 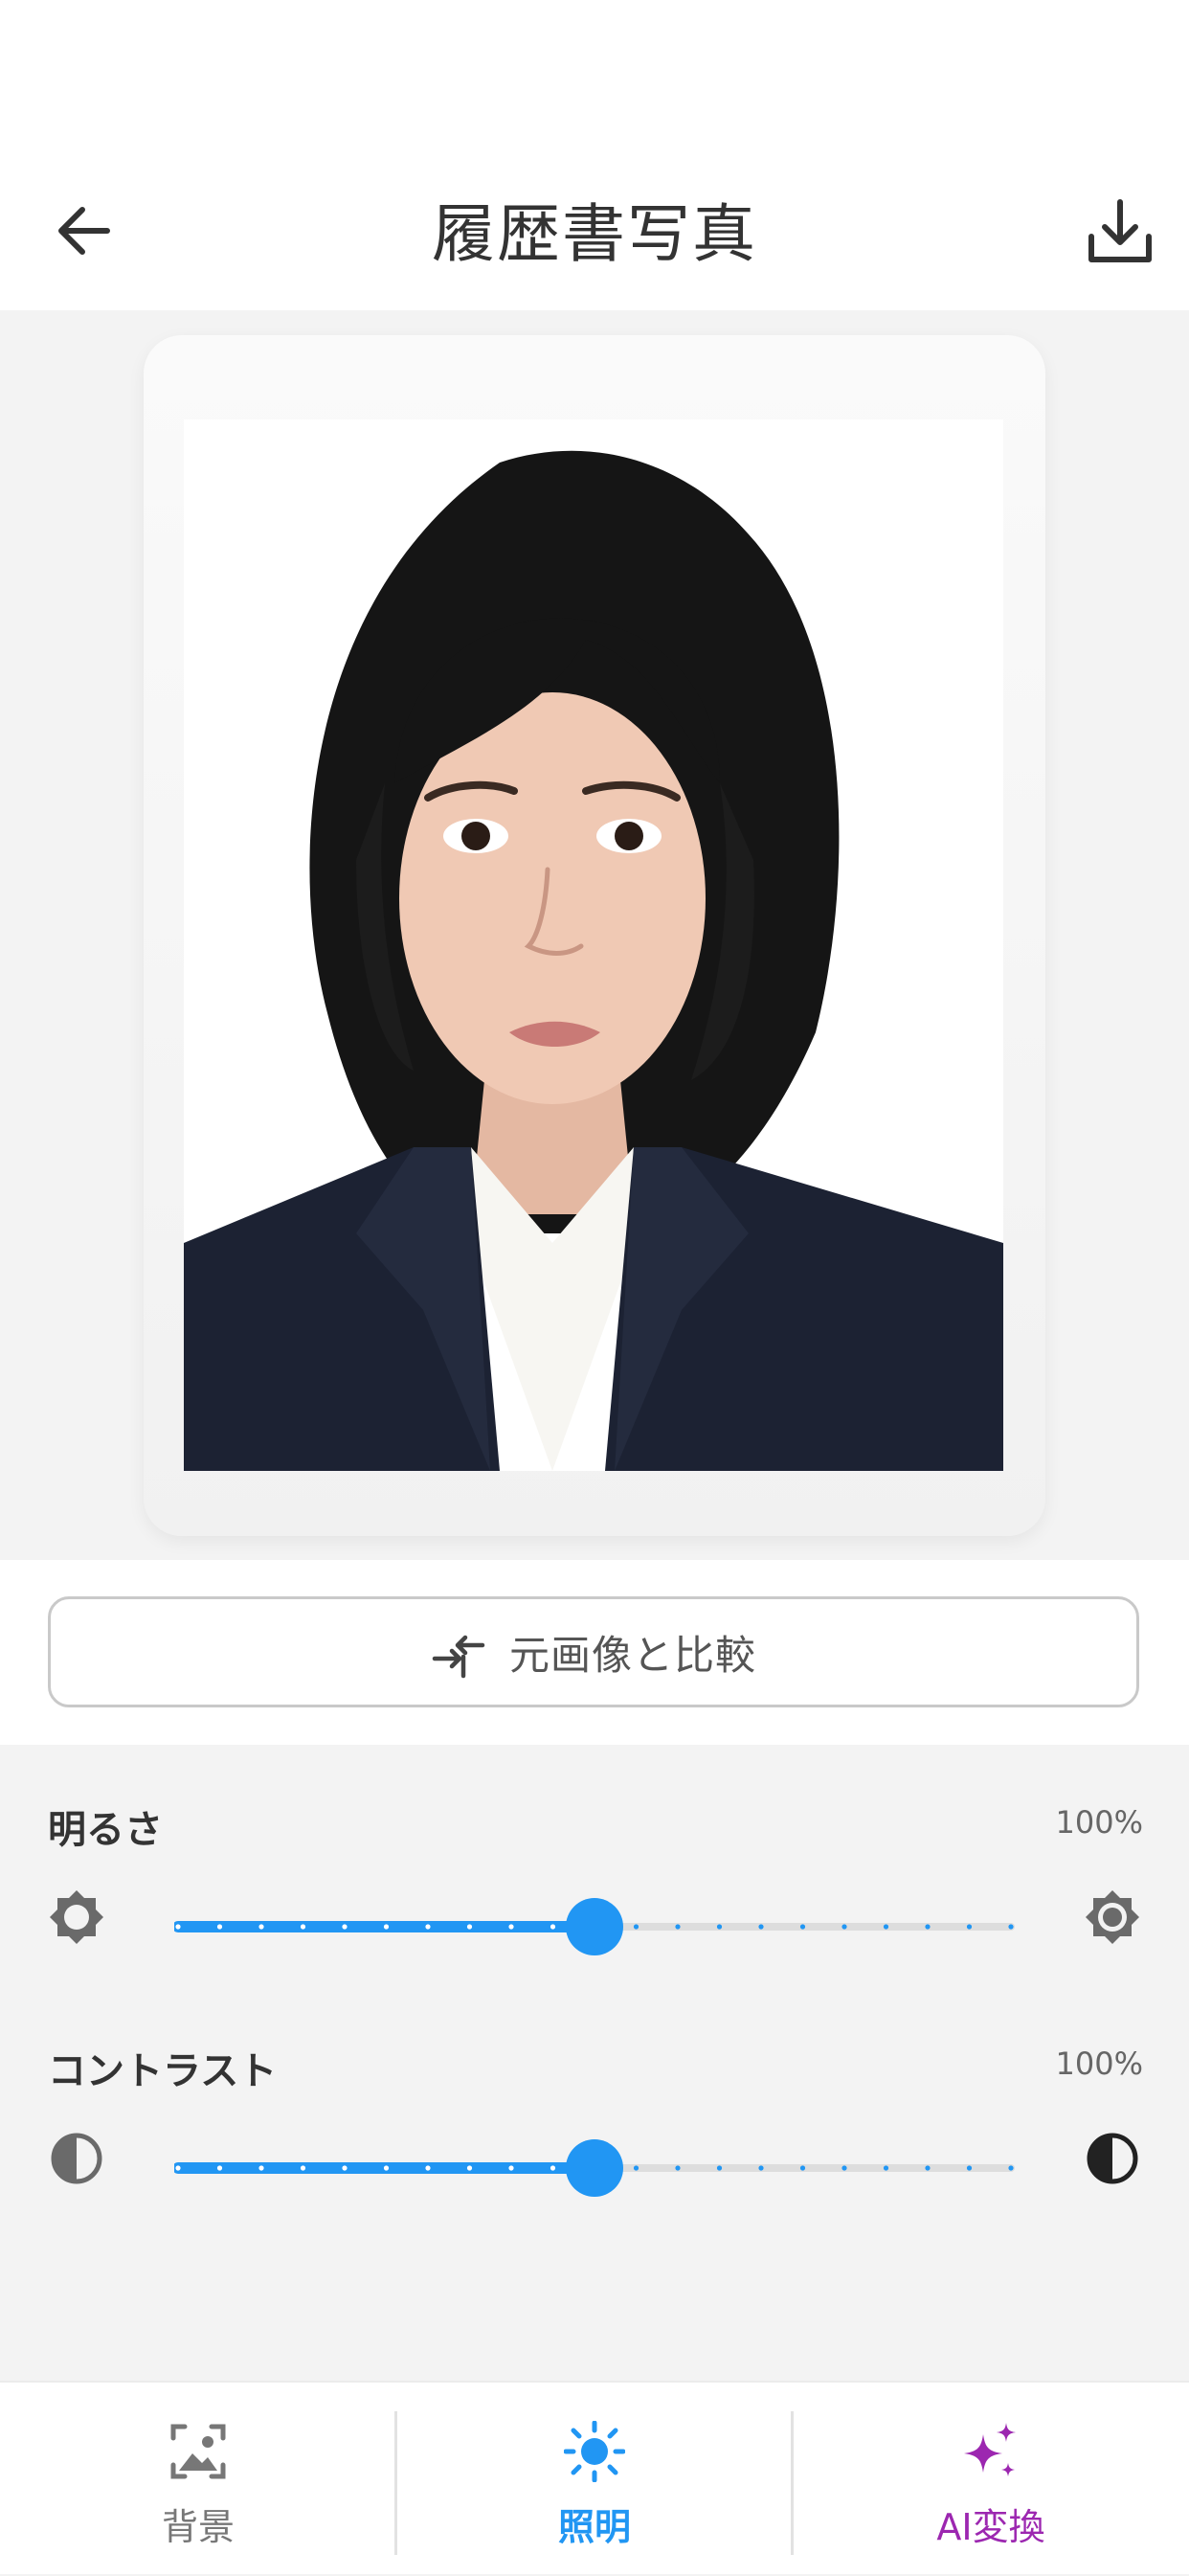 I want to click on nav-item-background: 背景, so click(x=198, y=2479).